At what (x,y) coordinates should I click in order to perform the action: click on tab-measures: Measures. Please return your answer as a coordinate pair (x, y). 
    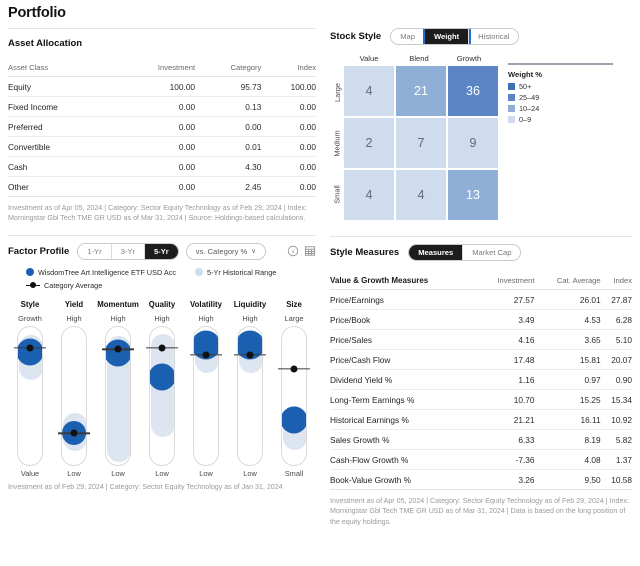
    Looking at the image, I should click on (436, 252).